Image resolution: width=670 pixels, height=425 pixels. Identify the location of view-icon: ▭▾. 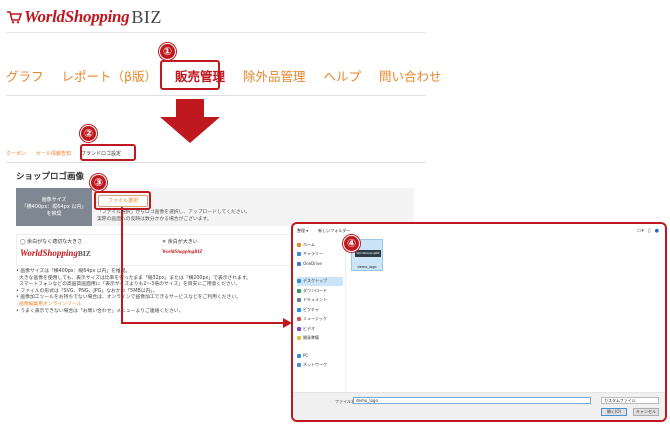
(640, 231).